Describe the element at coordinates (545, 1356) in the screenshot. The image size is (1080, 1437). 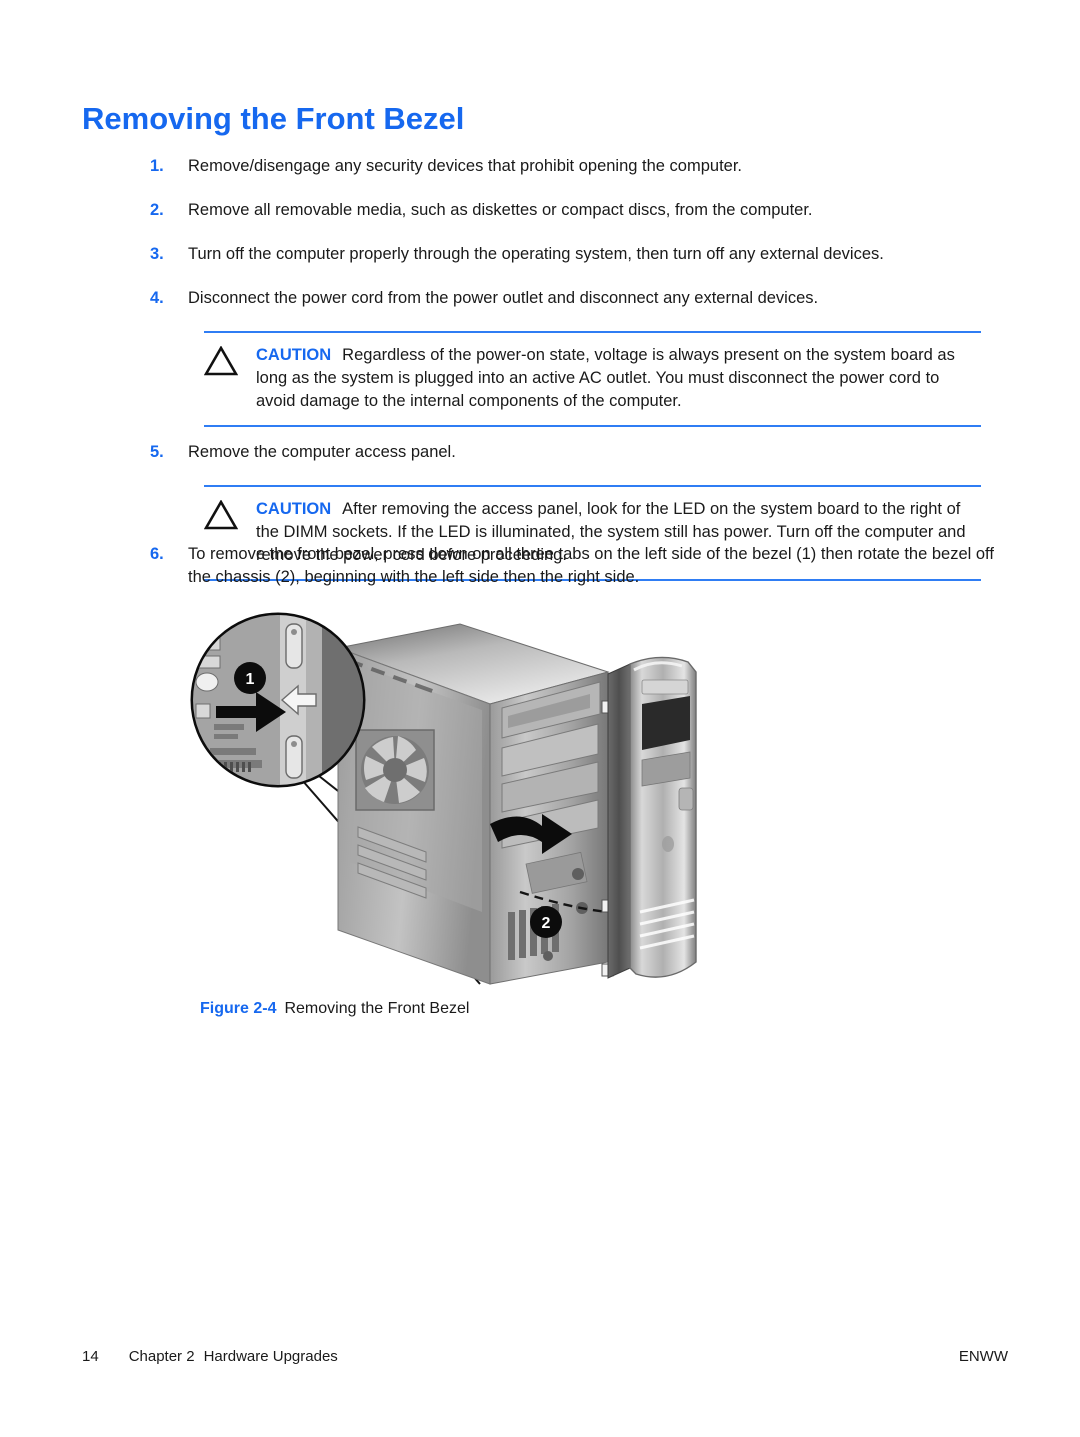
I see `page-footer: 14 Chapter 2 Hardware Upgrades ENWW` at that location.